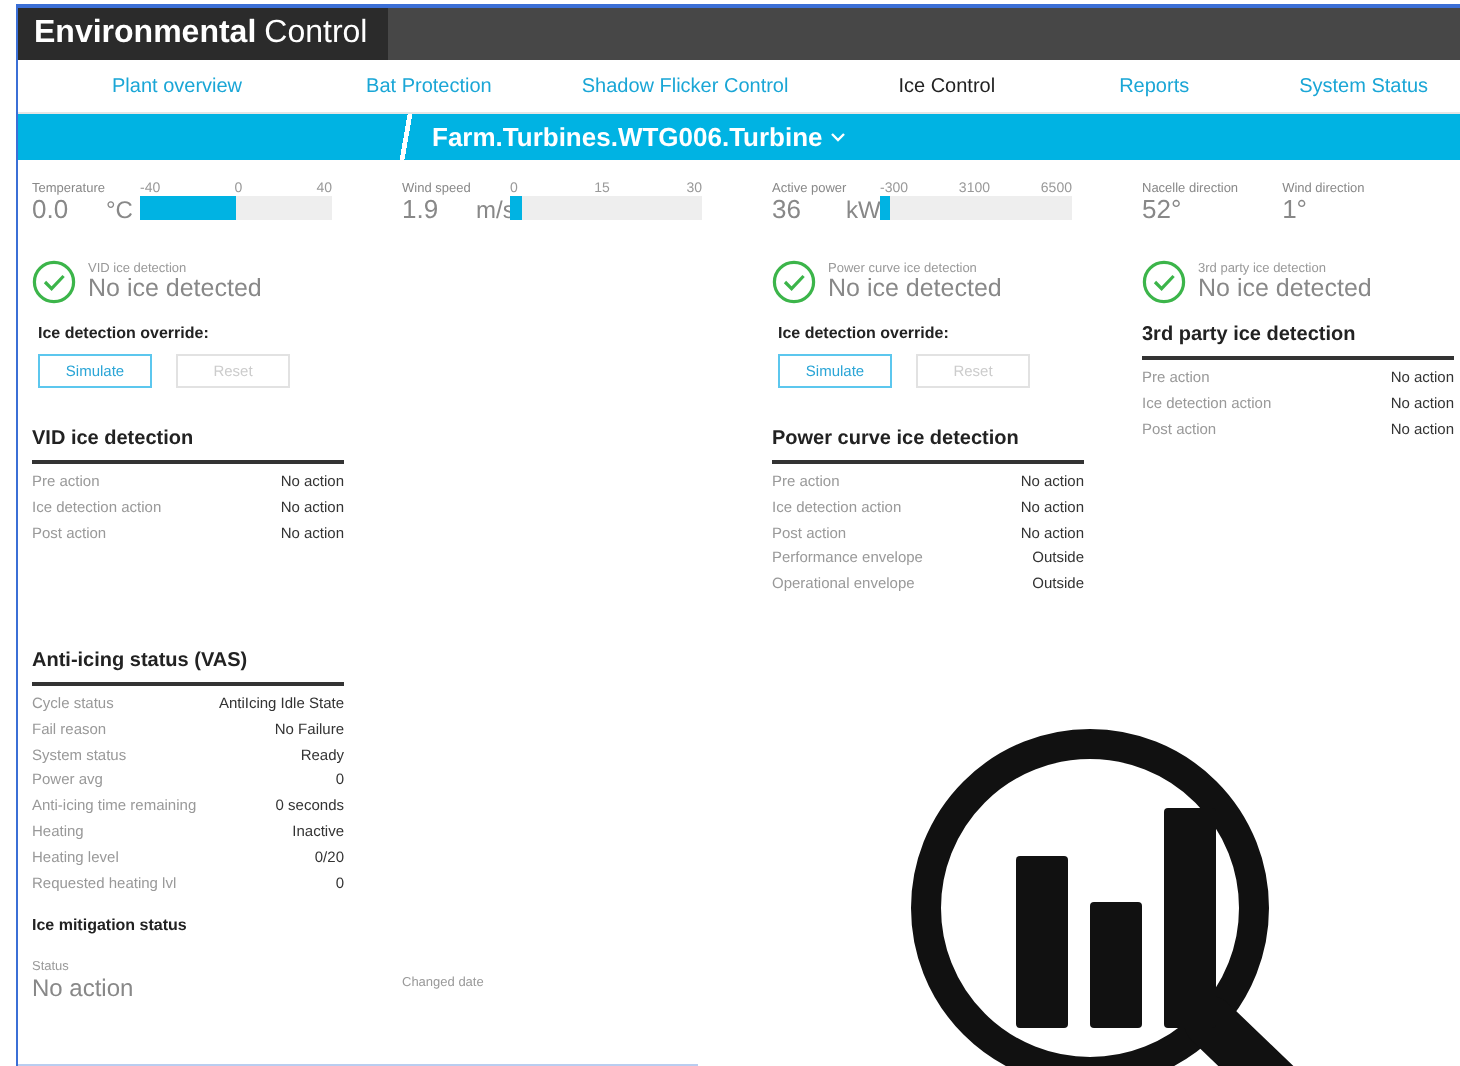 The width and height of the screenshot is (1460, 1066). I want to click on app-title: Environmental Control, so click(203, 34).